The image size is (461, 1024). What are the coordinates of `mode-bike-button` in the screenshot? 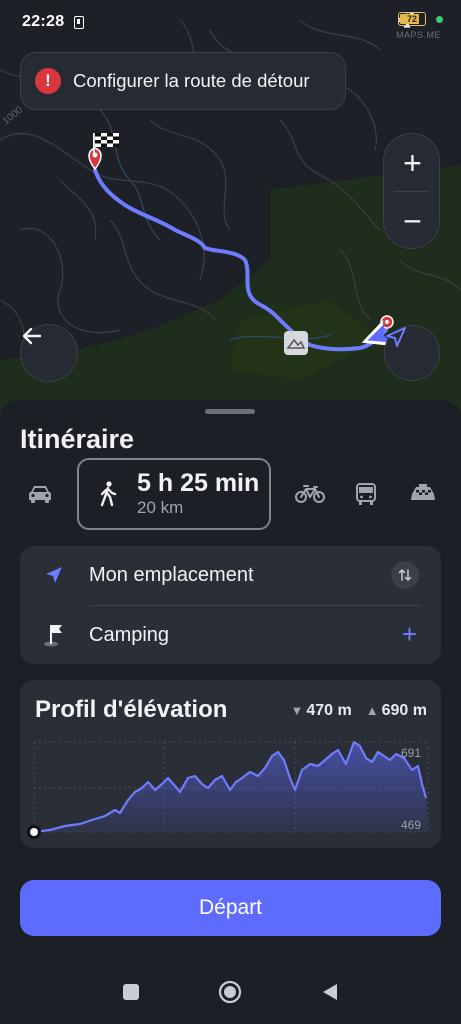 It's located at (310, 494).